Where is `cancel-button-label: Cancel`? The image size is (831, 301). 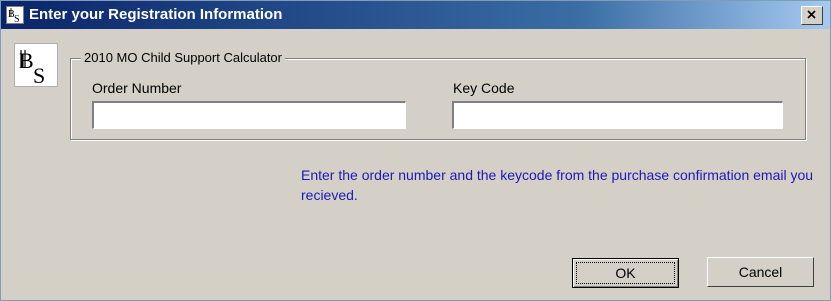 cancel-button-label: Cancel is located at coordinates (760, 271).